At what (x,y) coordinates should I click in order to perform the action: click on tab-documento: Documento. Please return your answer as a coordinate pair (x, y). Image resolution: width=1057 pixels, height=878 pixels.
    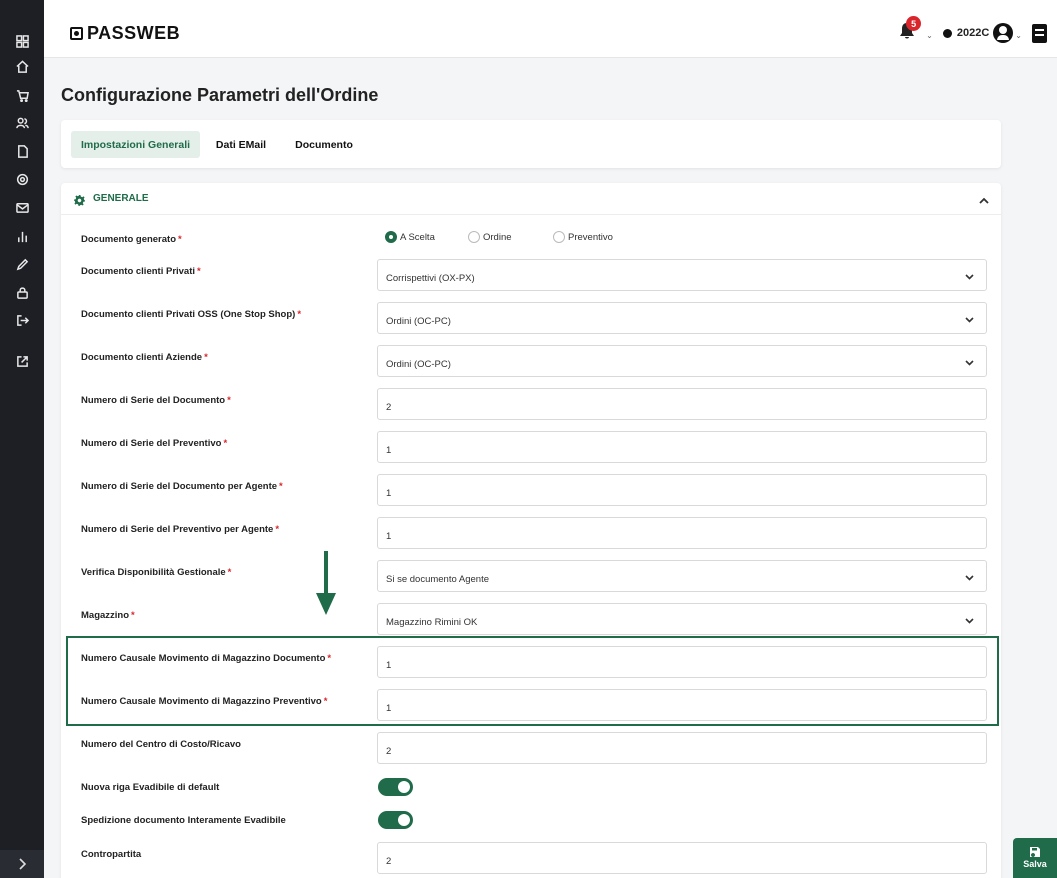
    Looking at the image, I should click on (324, 144).